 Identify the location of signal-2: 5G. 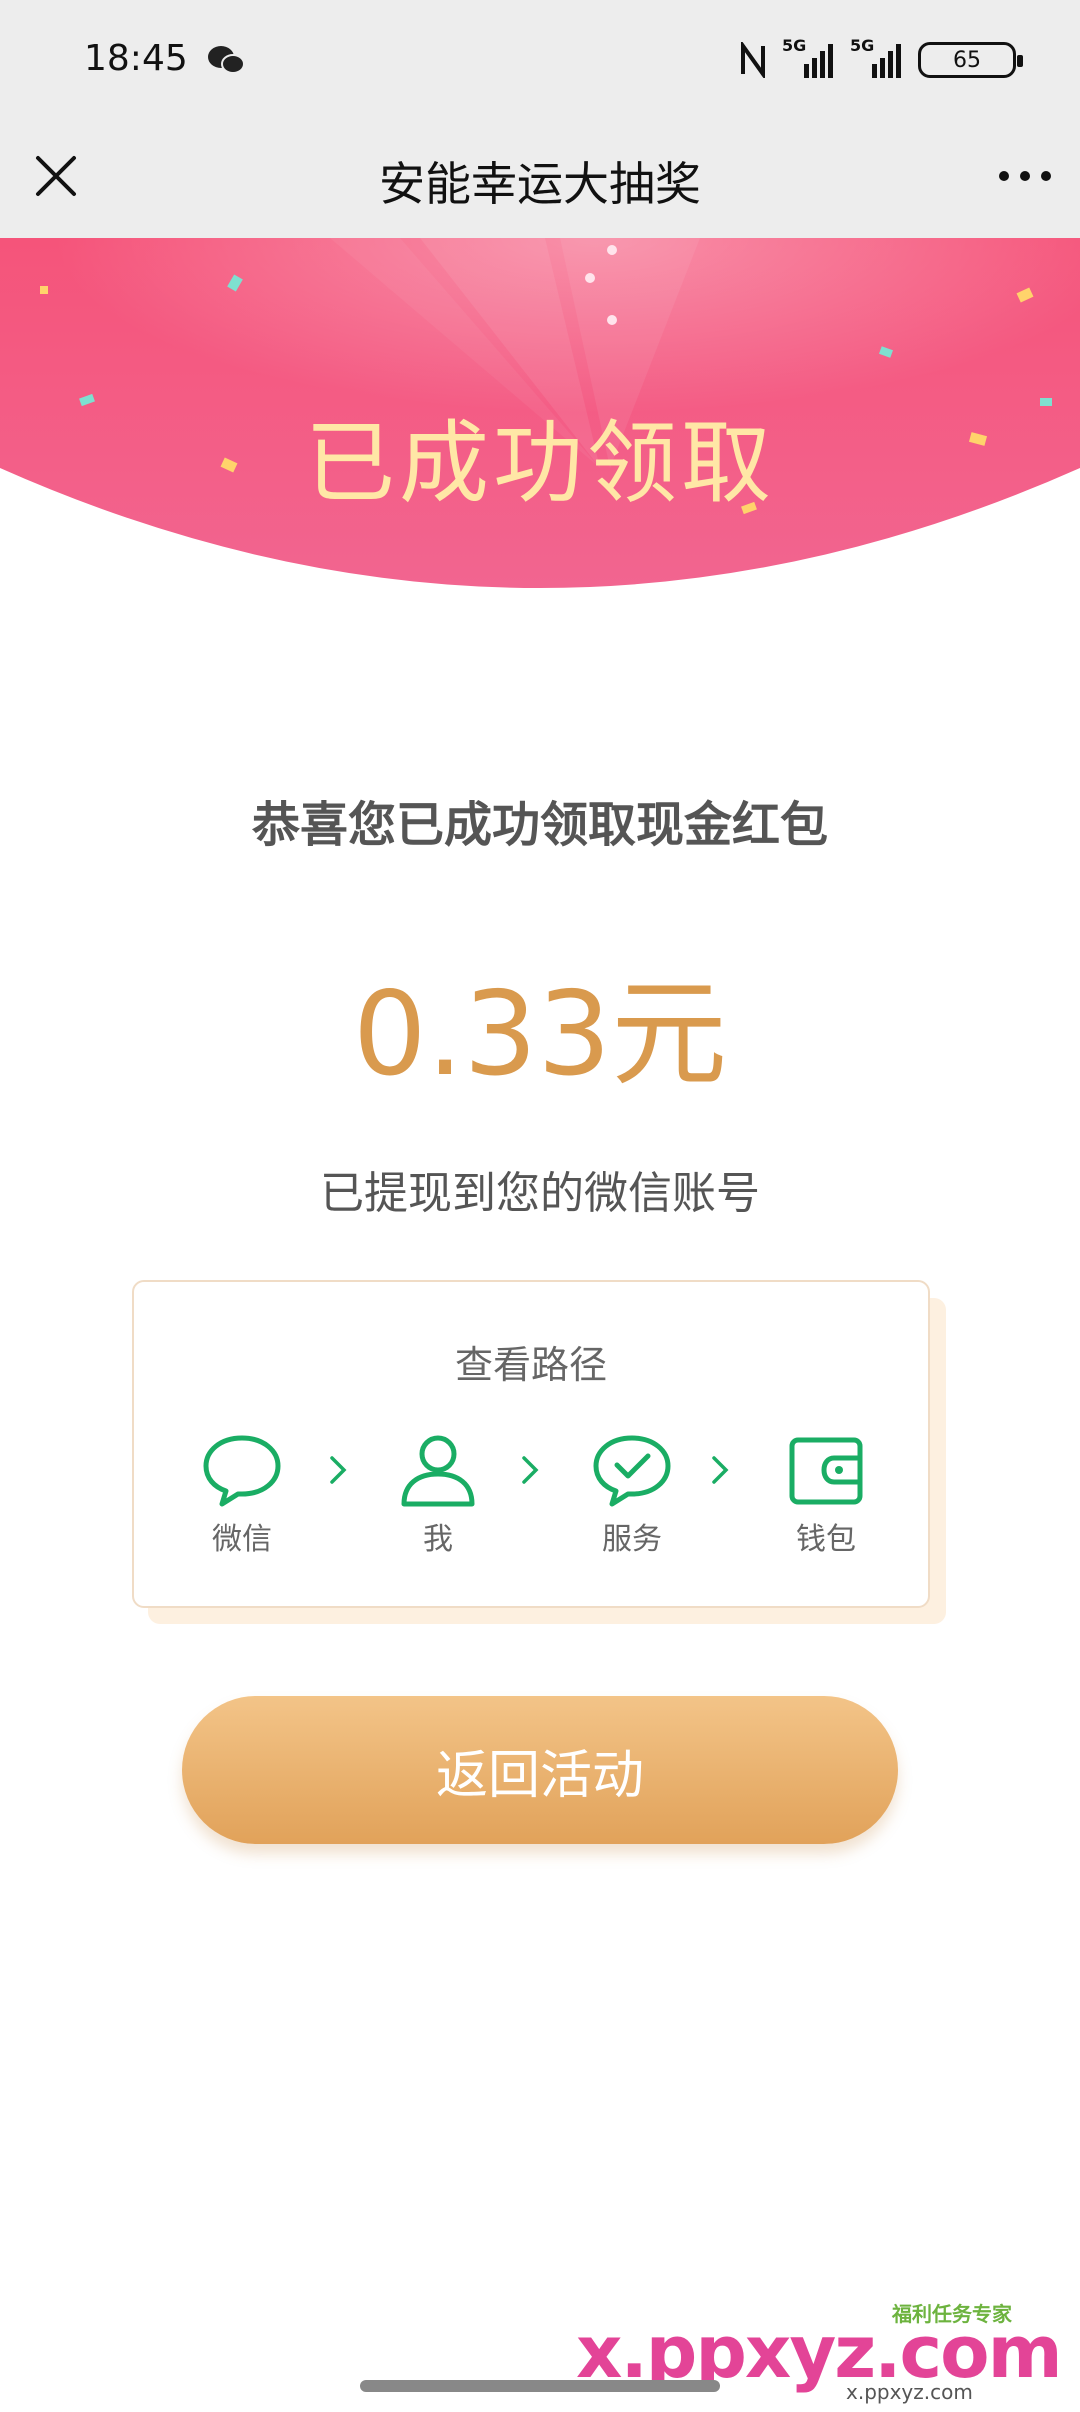
(877, 58).